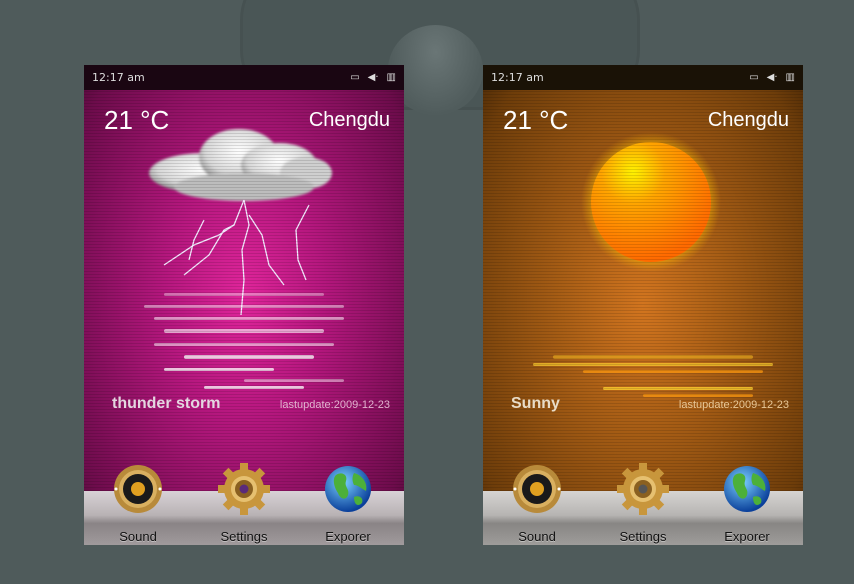 The image size is (854, 584). What do you see at coordinates (651, 202) in the screenshot?
I see `sun-icon` at bounding box center [651, 202].